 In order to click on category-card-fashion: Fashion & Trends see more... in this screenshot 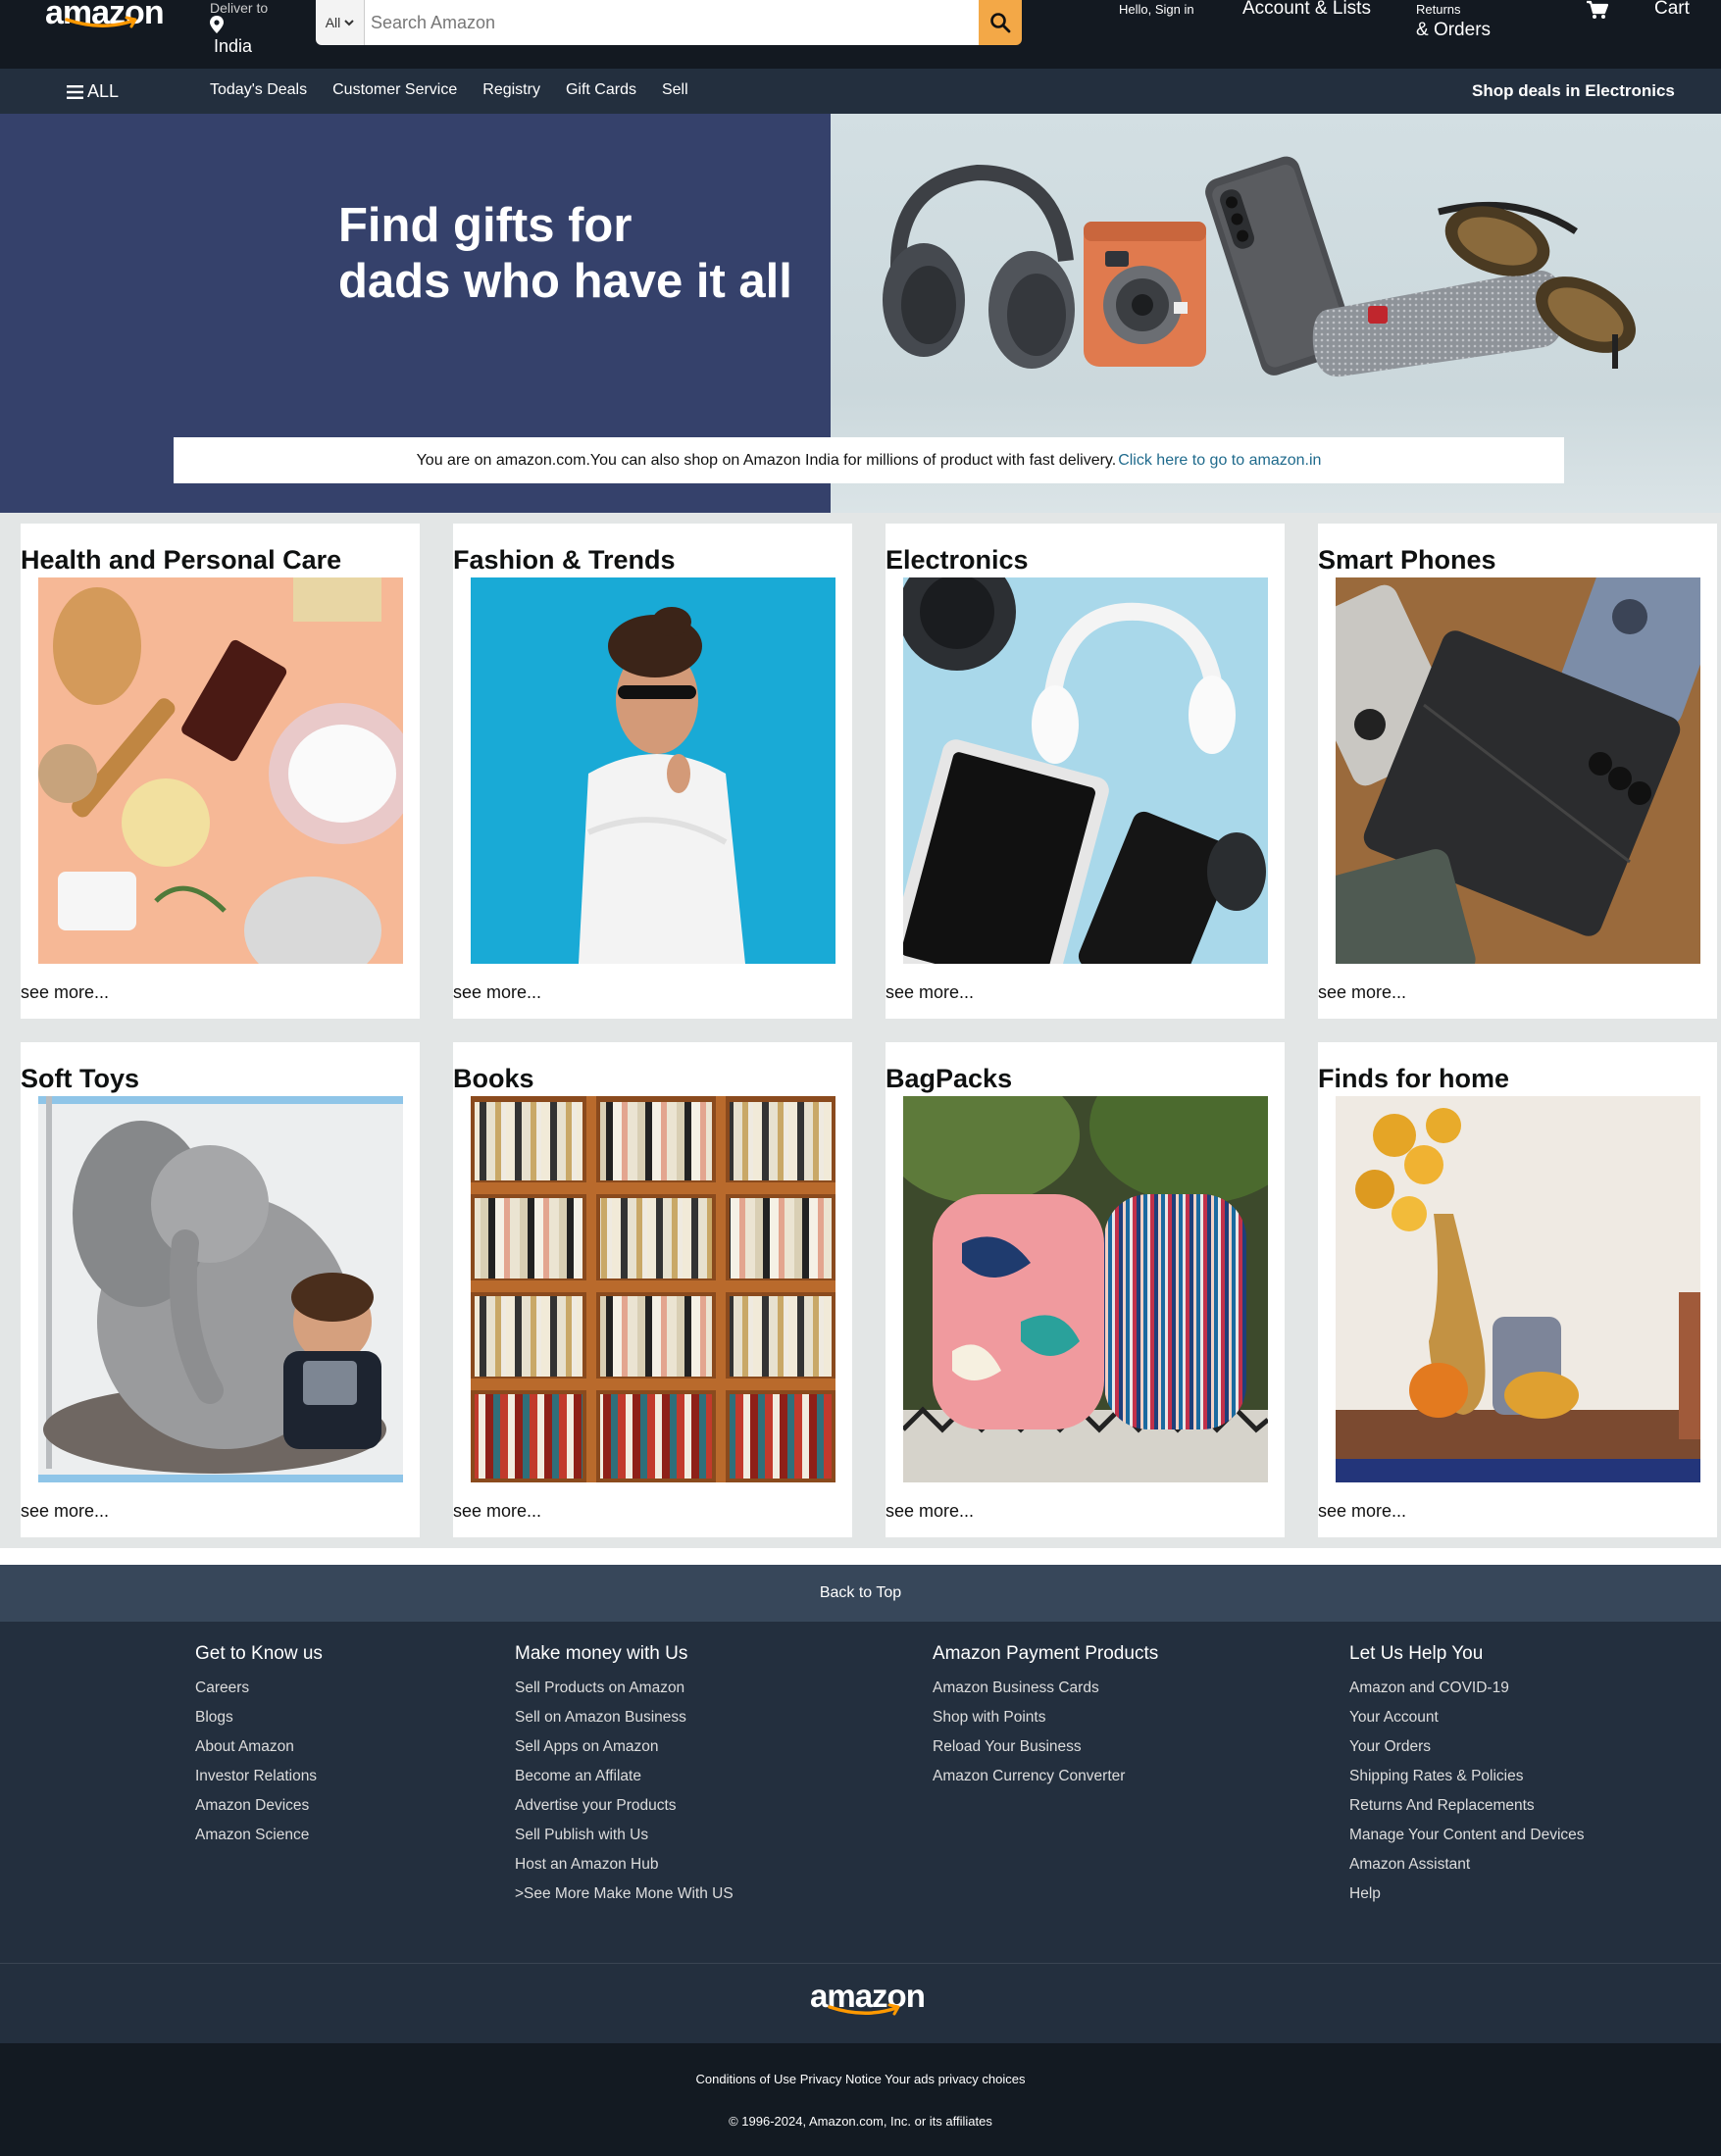, I will do `click(652, 771)`.